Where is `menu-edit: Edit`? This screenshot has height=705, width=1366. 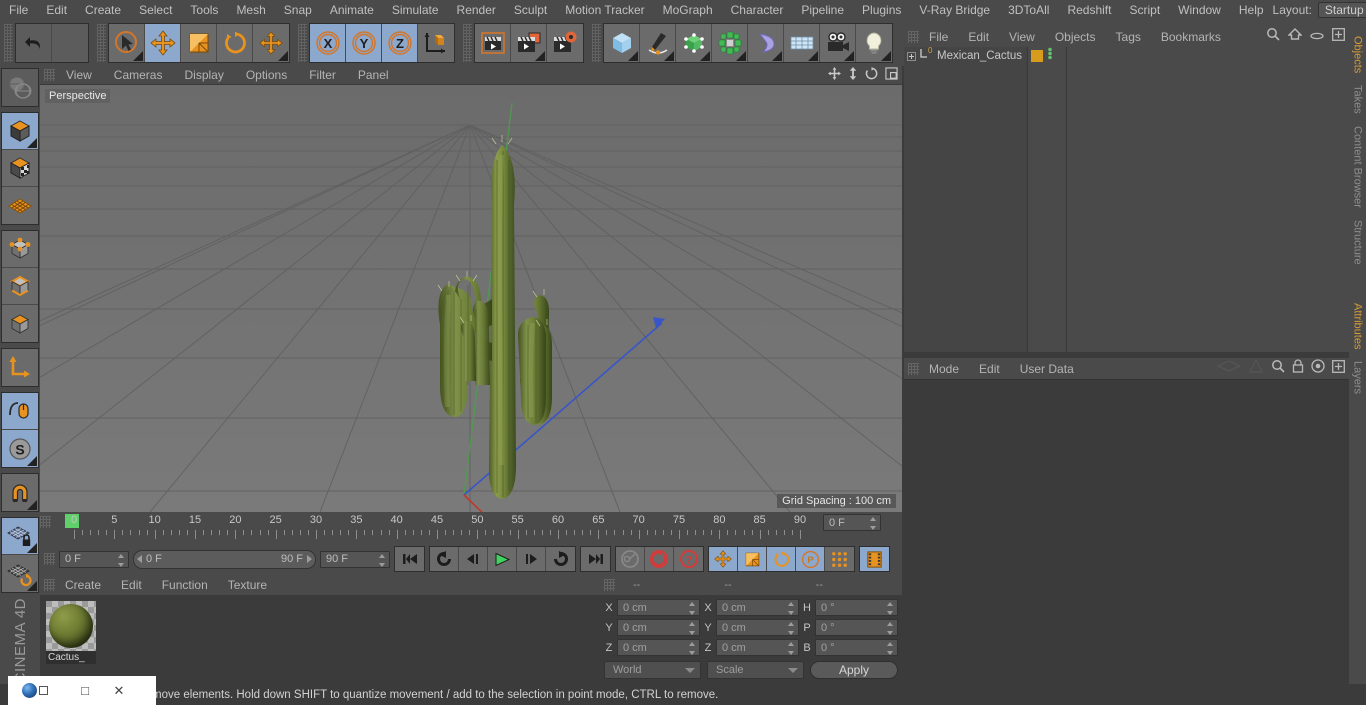 menu-edit: Edit is located at coordinates (56, 10).